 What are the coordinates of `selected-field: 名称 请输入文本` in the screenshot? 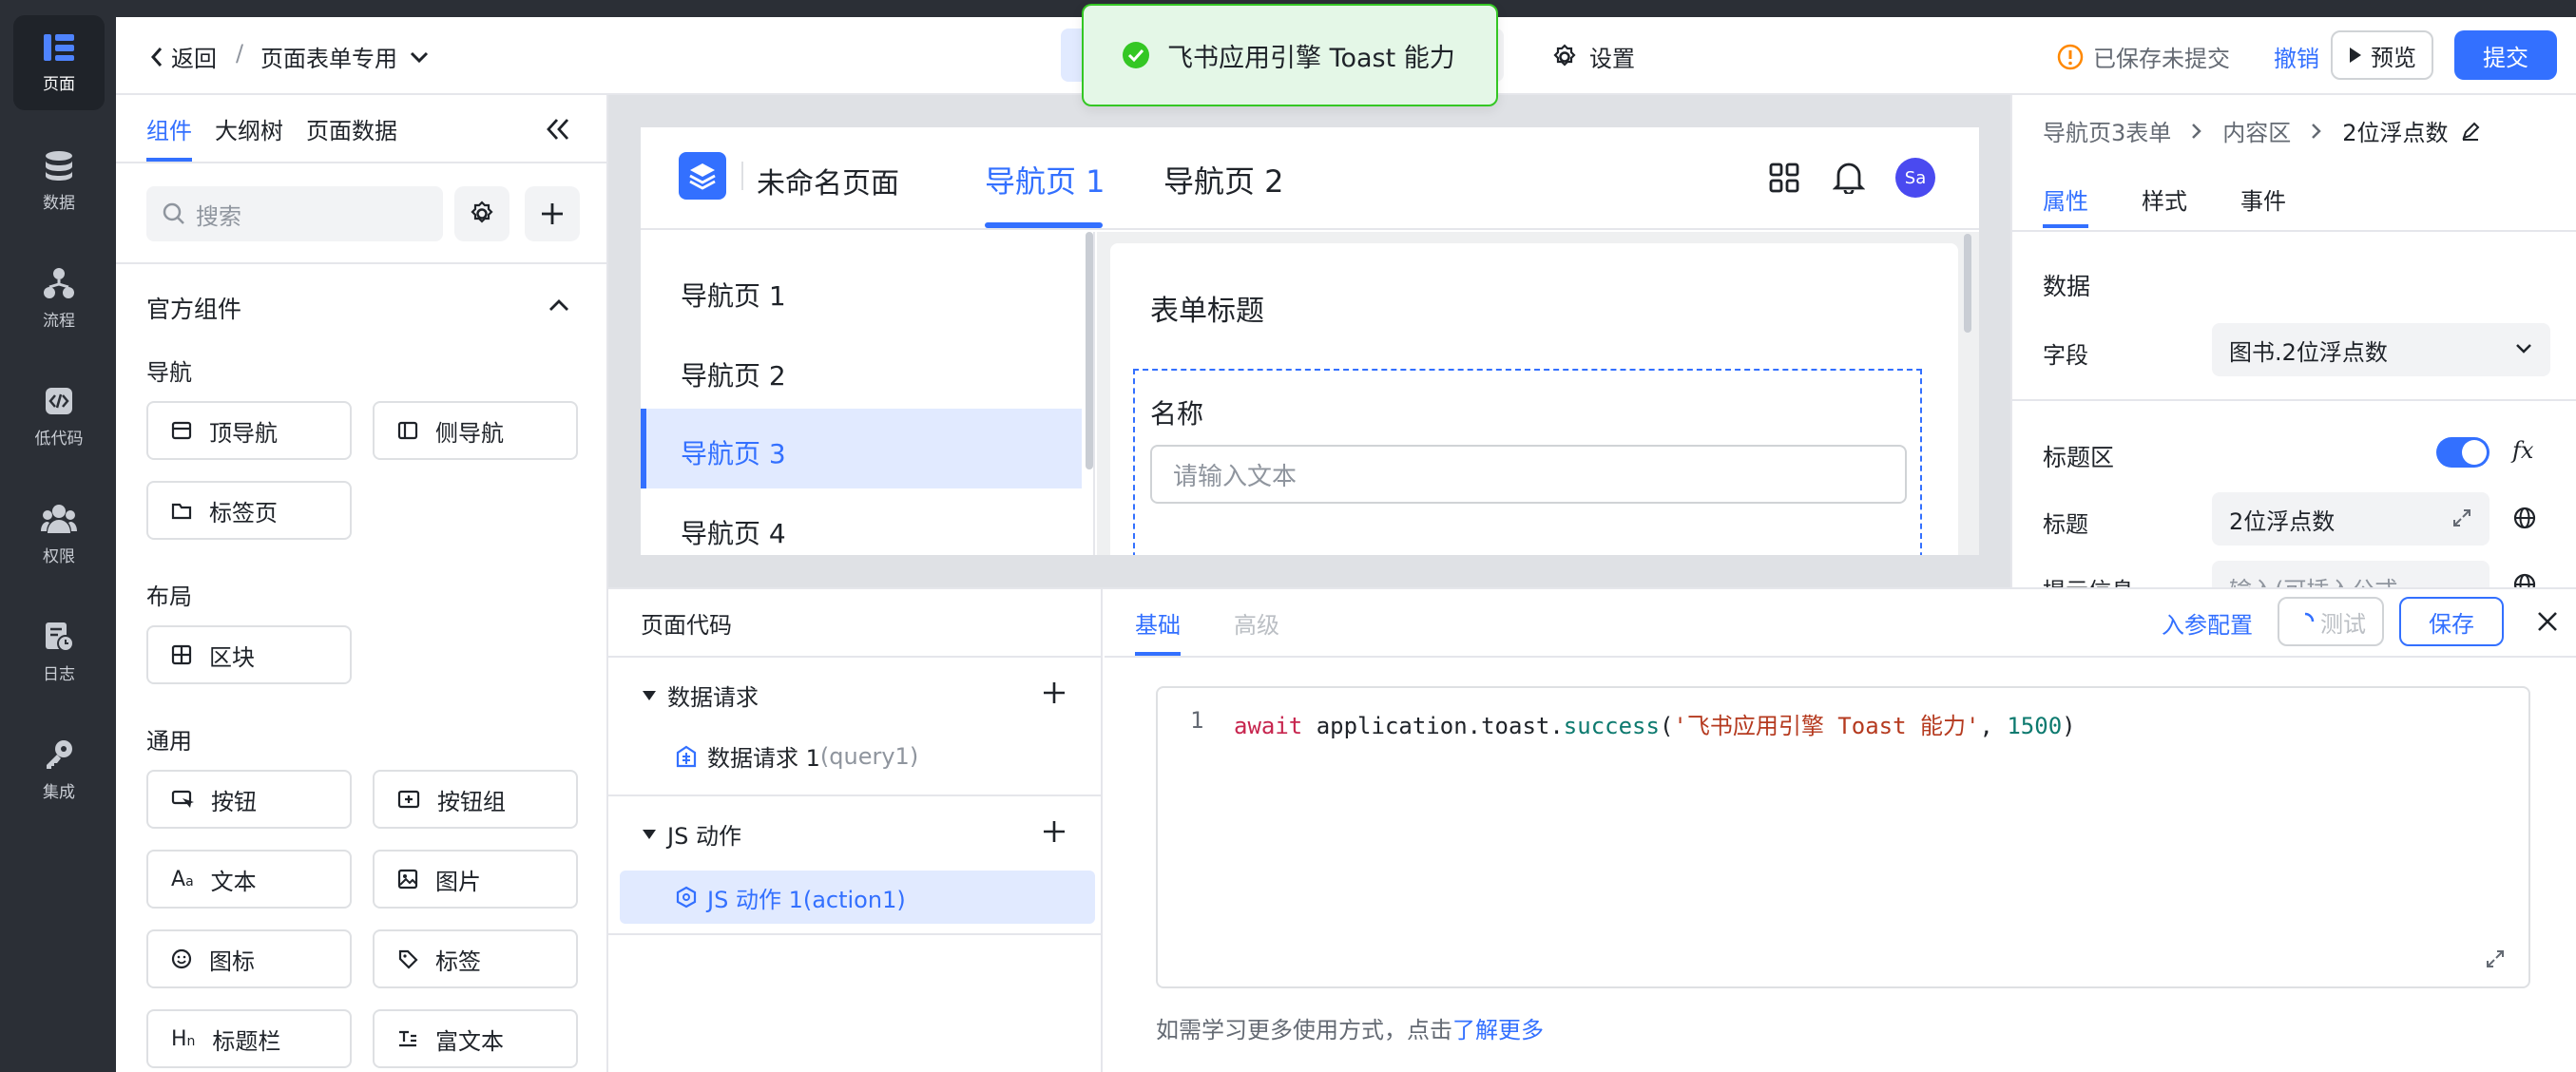 It's located at (1527, 462).